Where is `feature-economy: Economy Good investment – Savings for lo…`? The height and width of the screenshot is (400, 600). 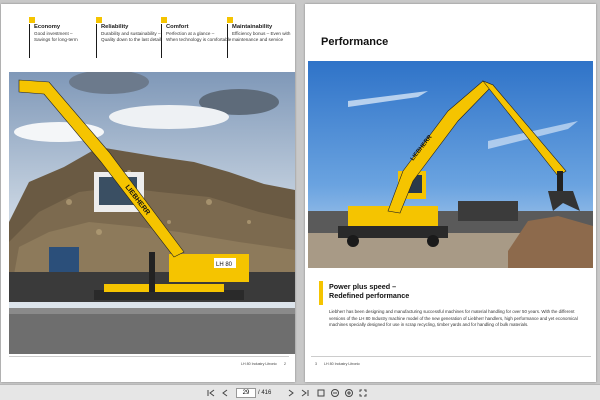
feature-economy: Economy Good investment – Savings for lo… is located at coordinates (53, 37).